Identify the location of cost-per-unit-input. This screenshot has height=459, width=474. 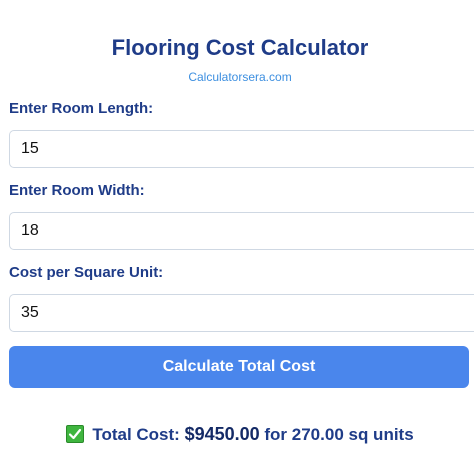
(241, 313).